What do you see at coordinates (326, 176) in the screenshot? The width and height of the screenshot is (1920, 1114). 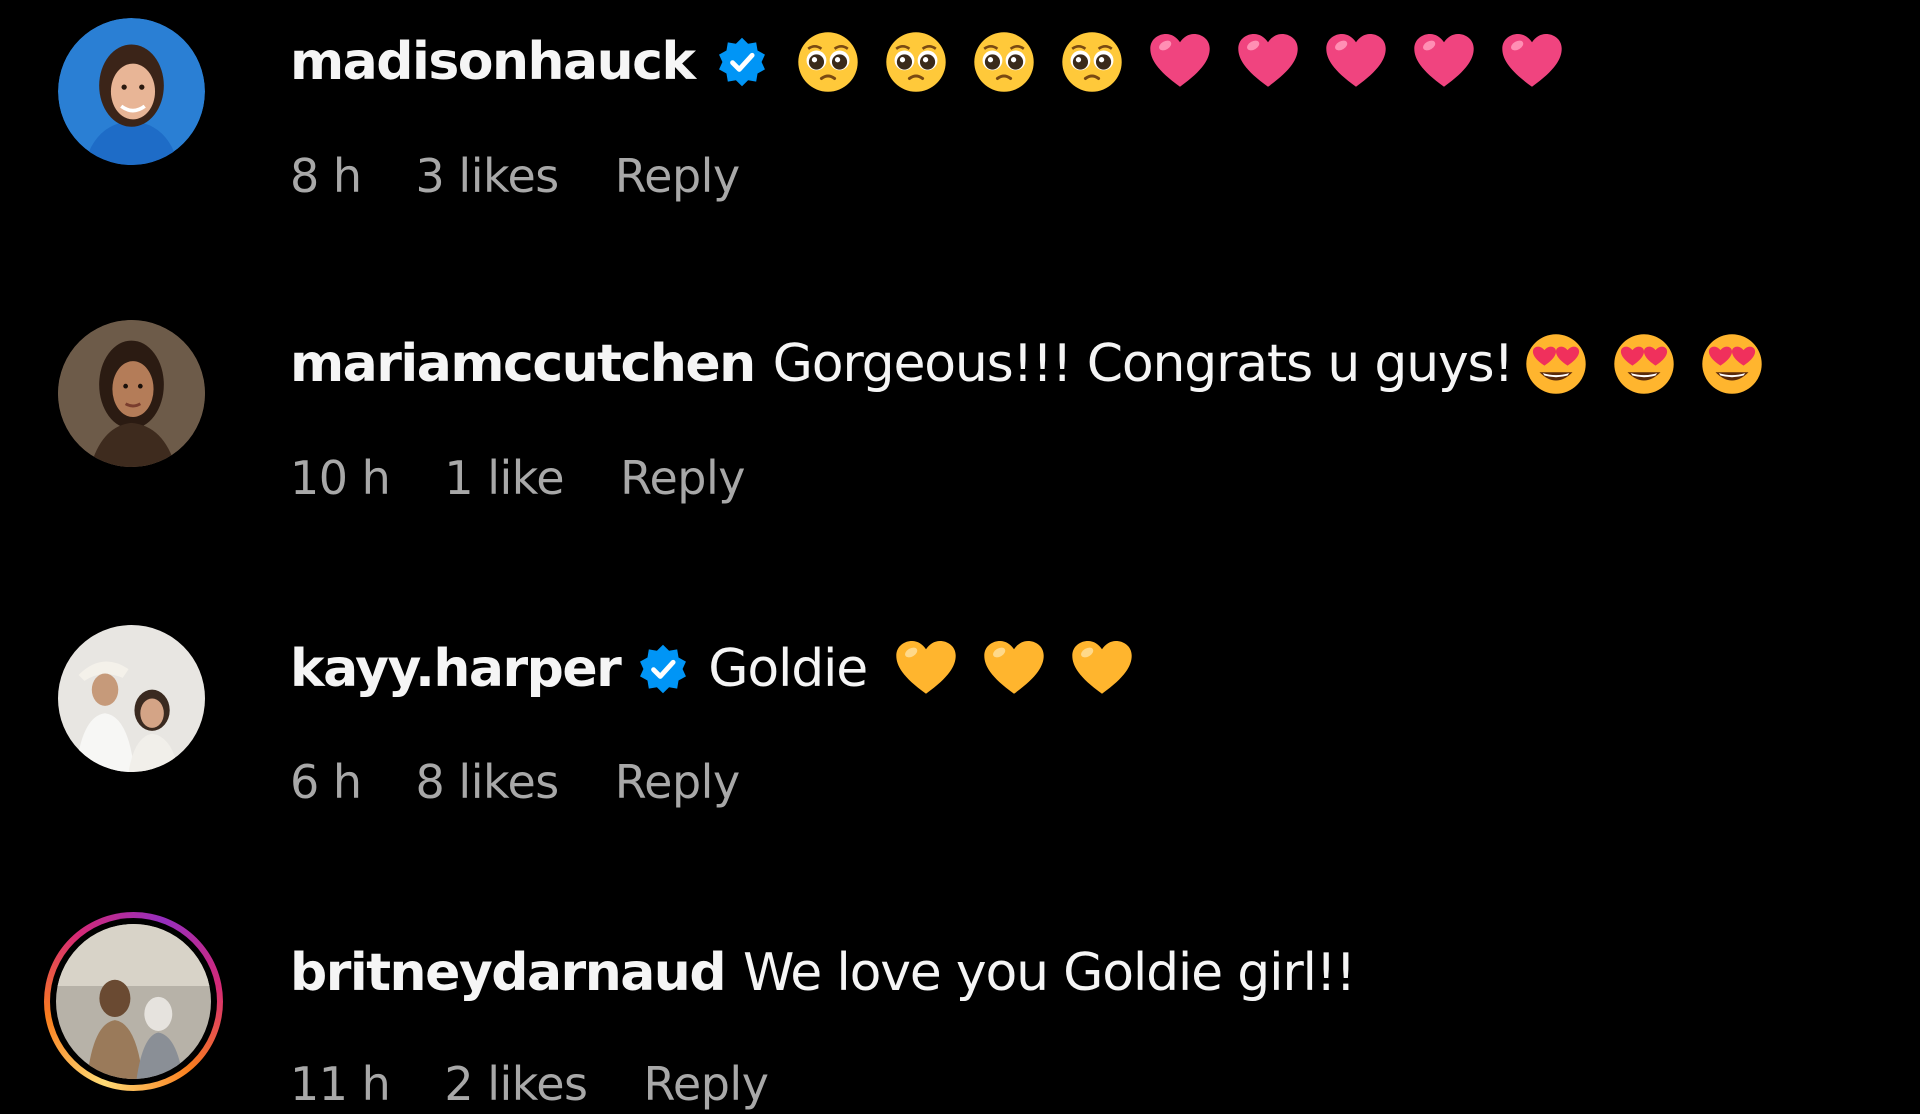 I see `comment-time: 8 h` at bounding box center [326, 176].